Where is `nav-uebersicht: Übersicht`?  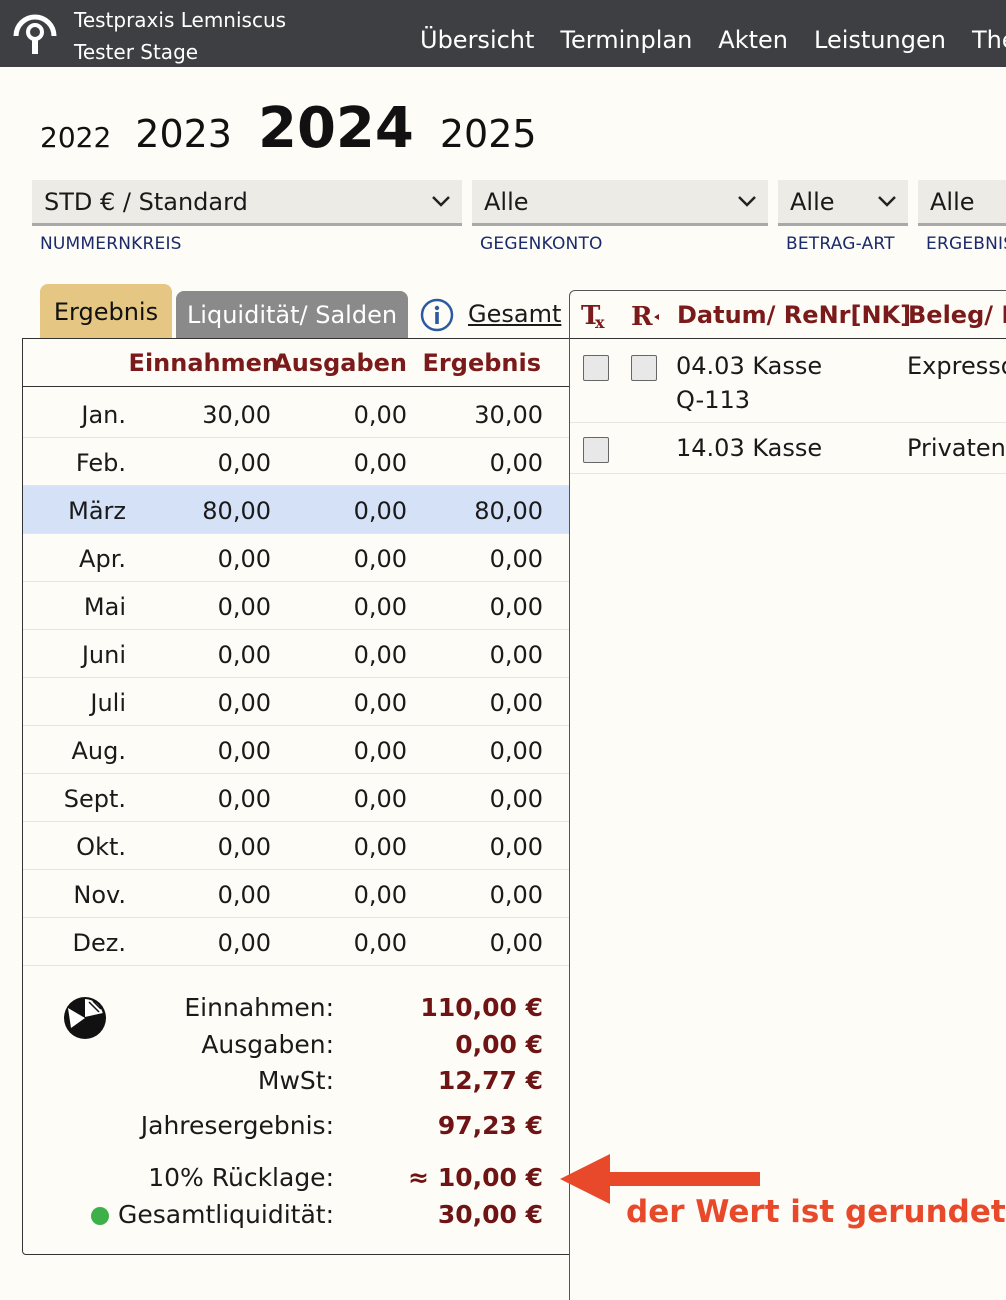
nav-uebersicht: Übersicht is located at coordinates (477, 40).